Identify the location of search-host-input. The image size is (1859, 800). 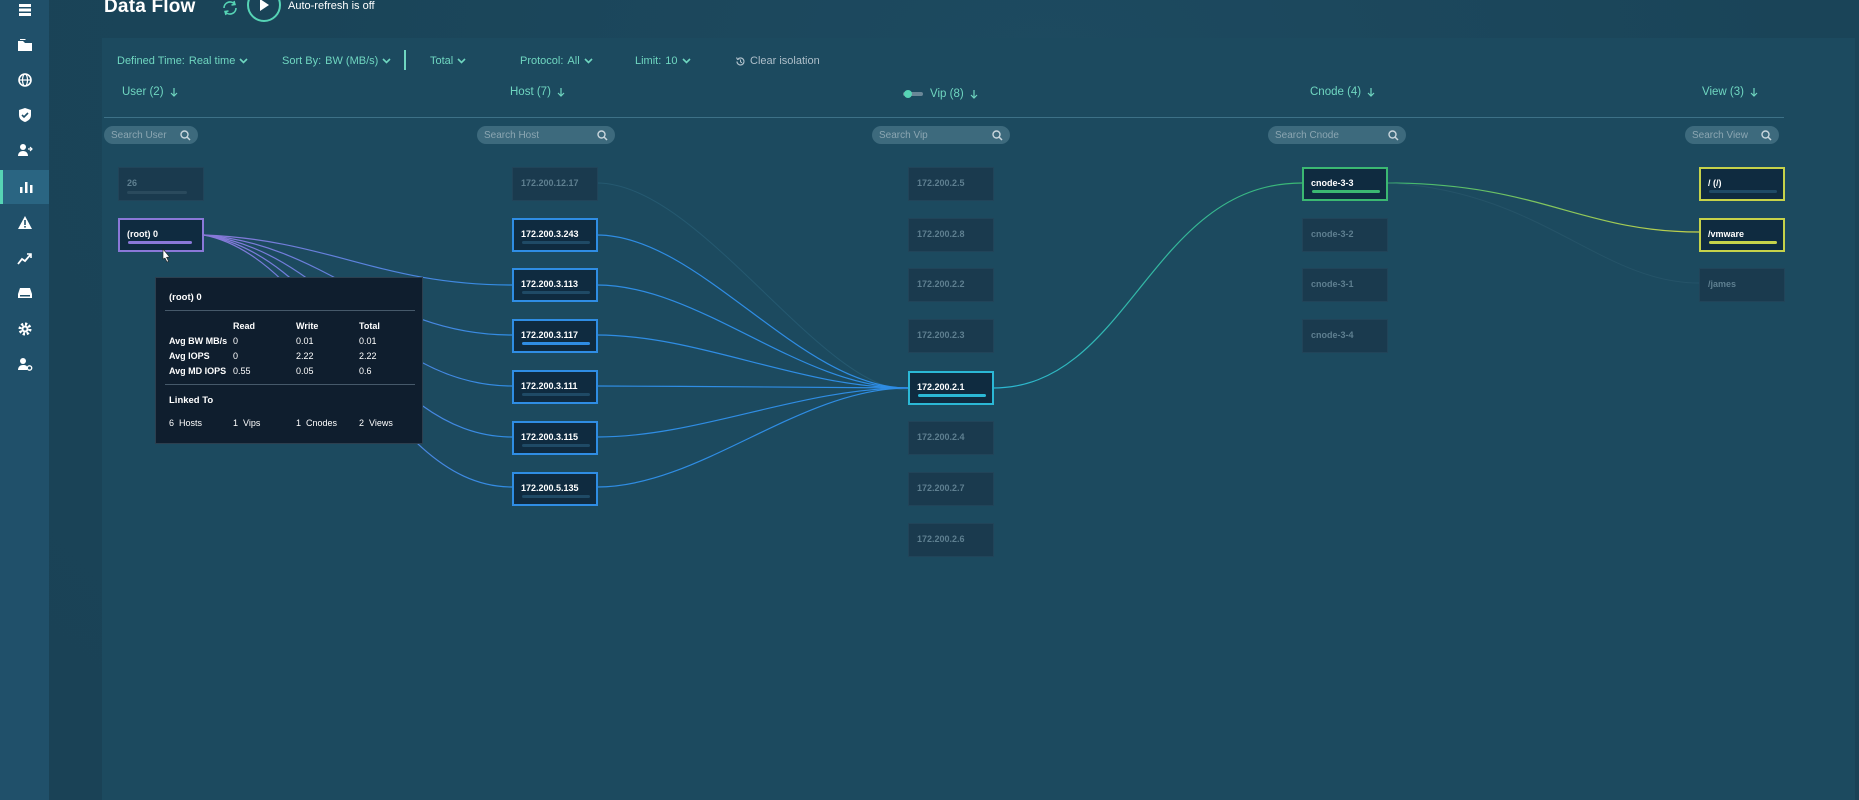
(534, 135).